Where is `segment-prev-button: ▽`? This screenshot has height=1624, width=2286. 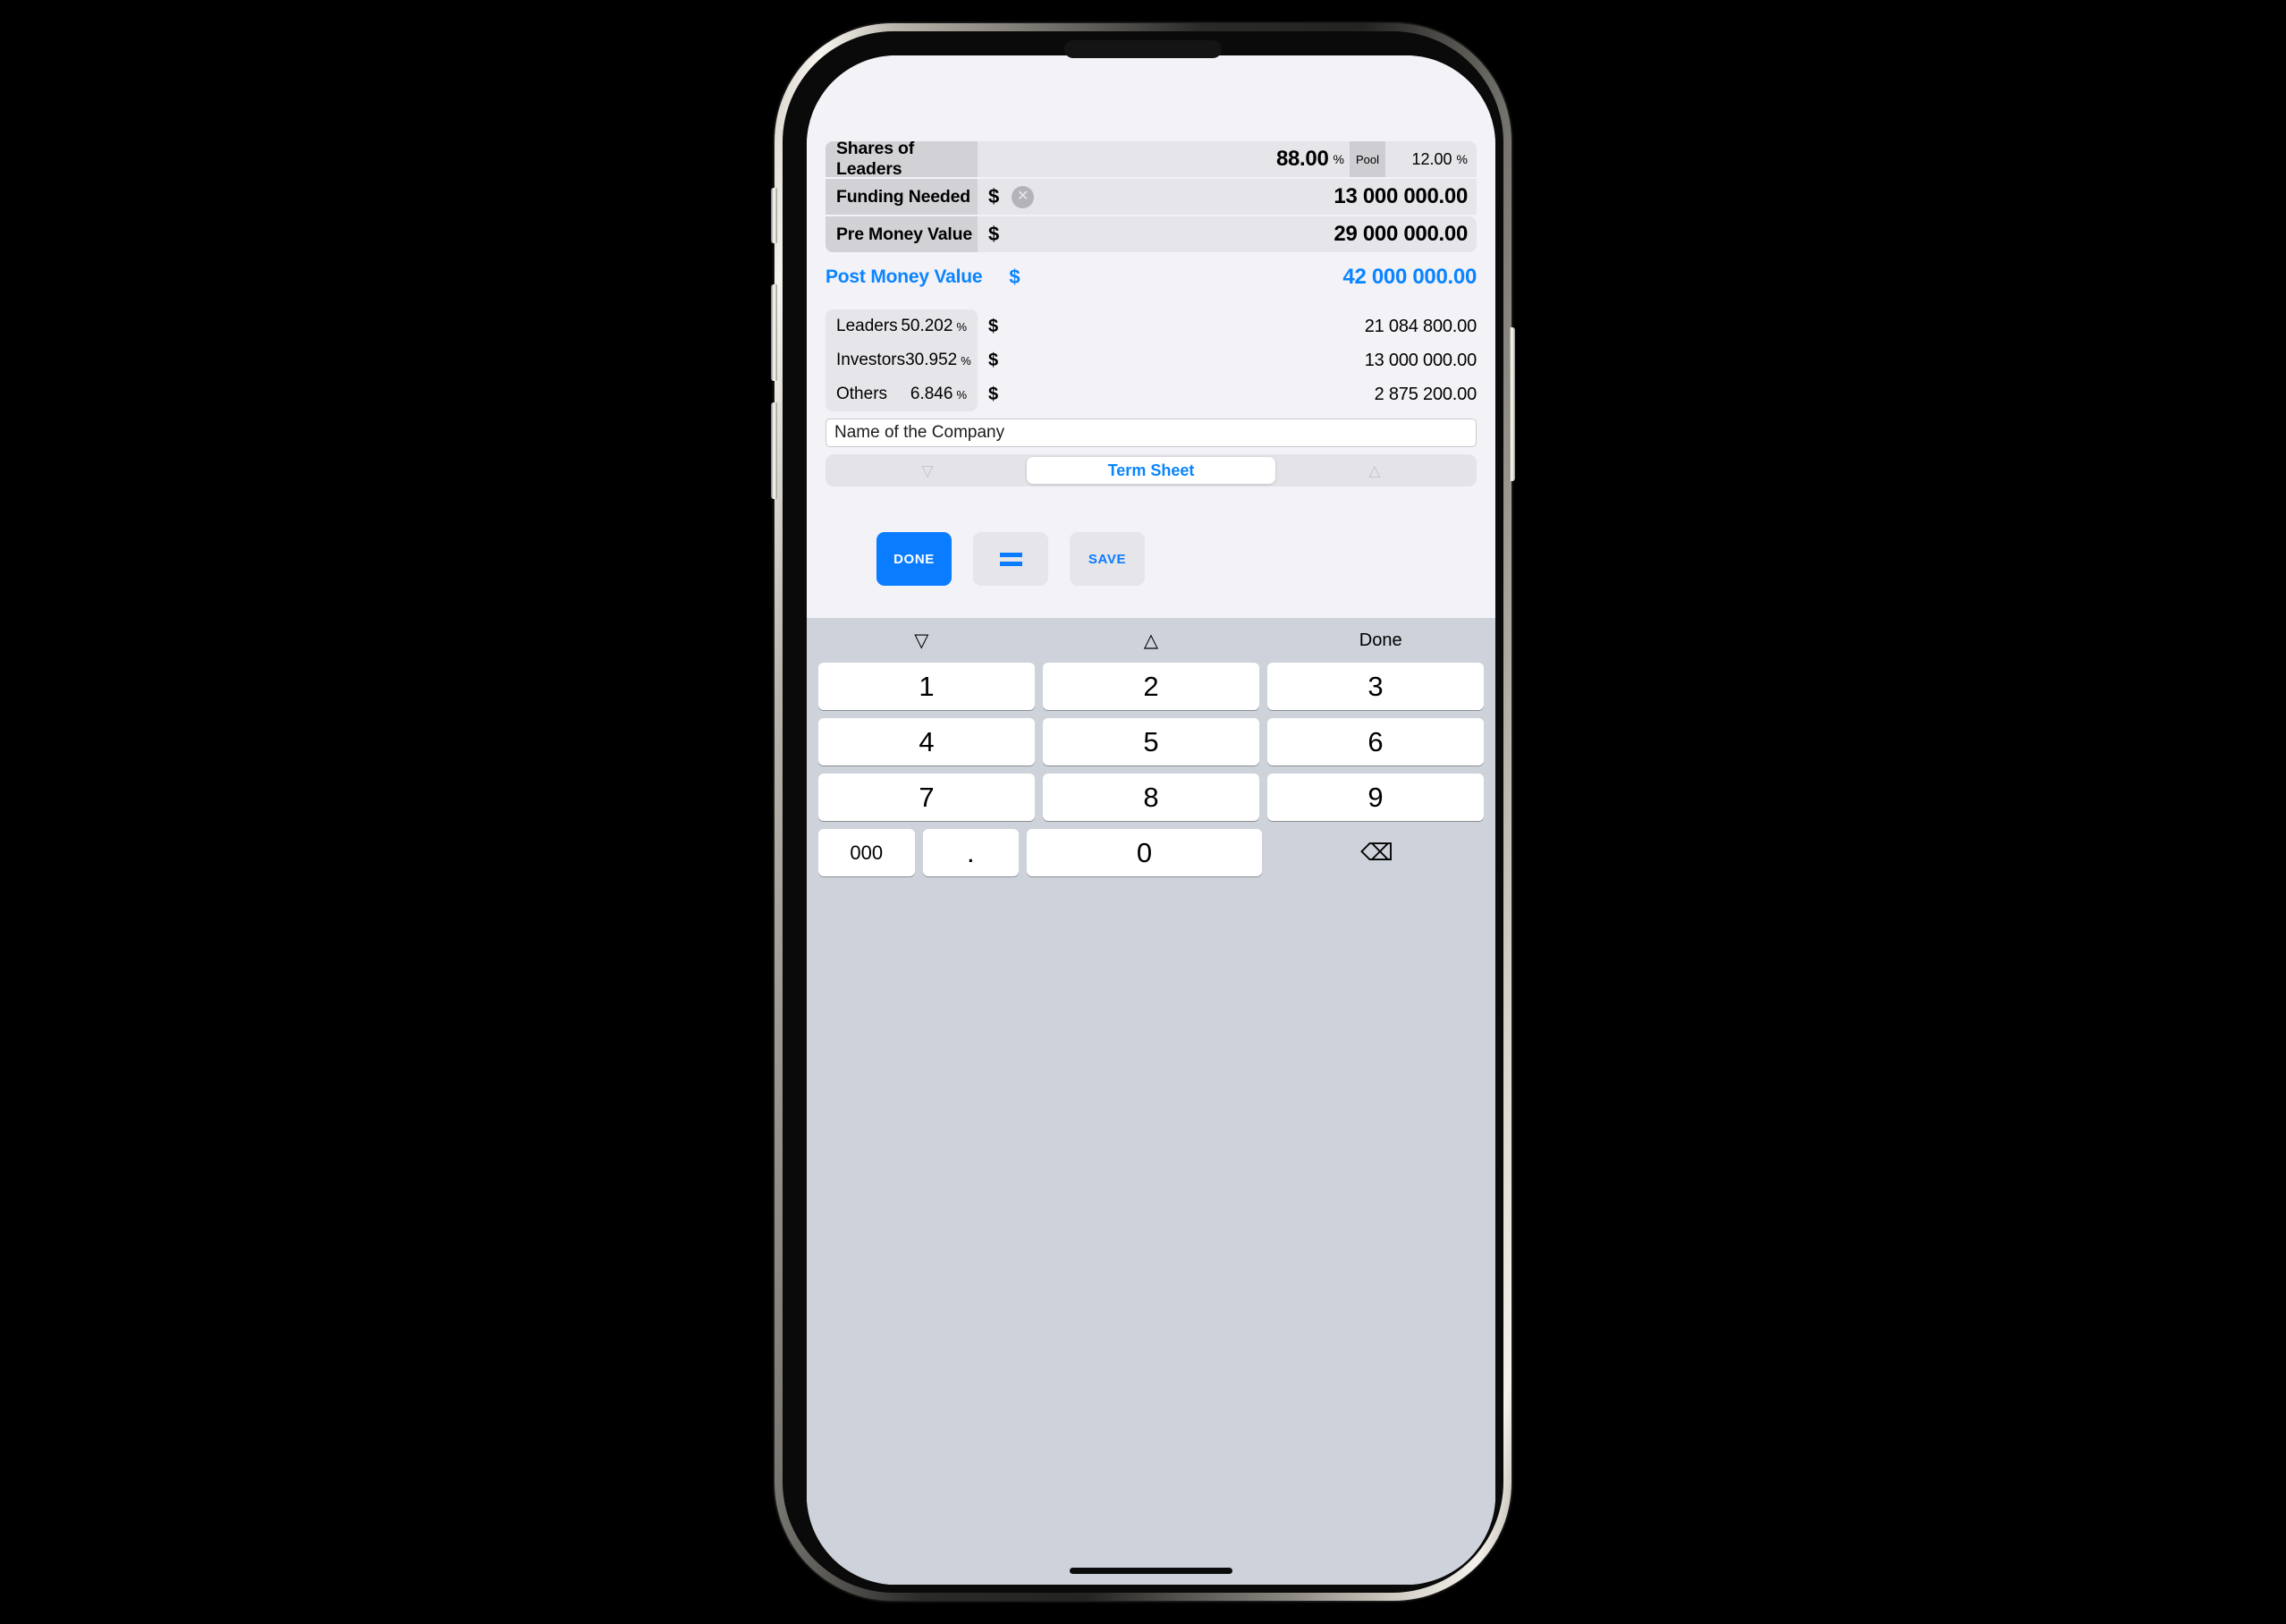
segment-prev-button: ▽ is located at coordinates (927, 471).